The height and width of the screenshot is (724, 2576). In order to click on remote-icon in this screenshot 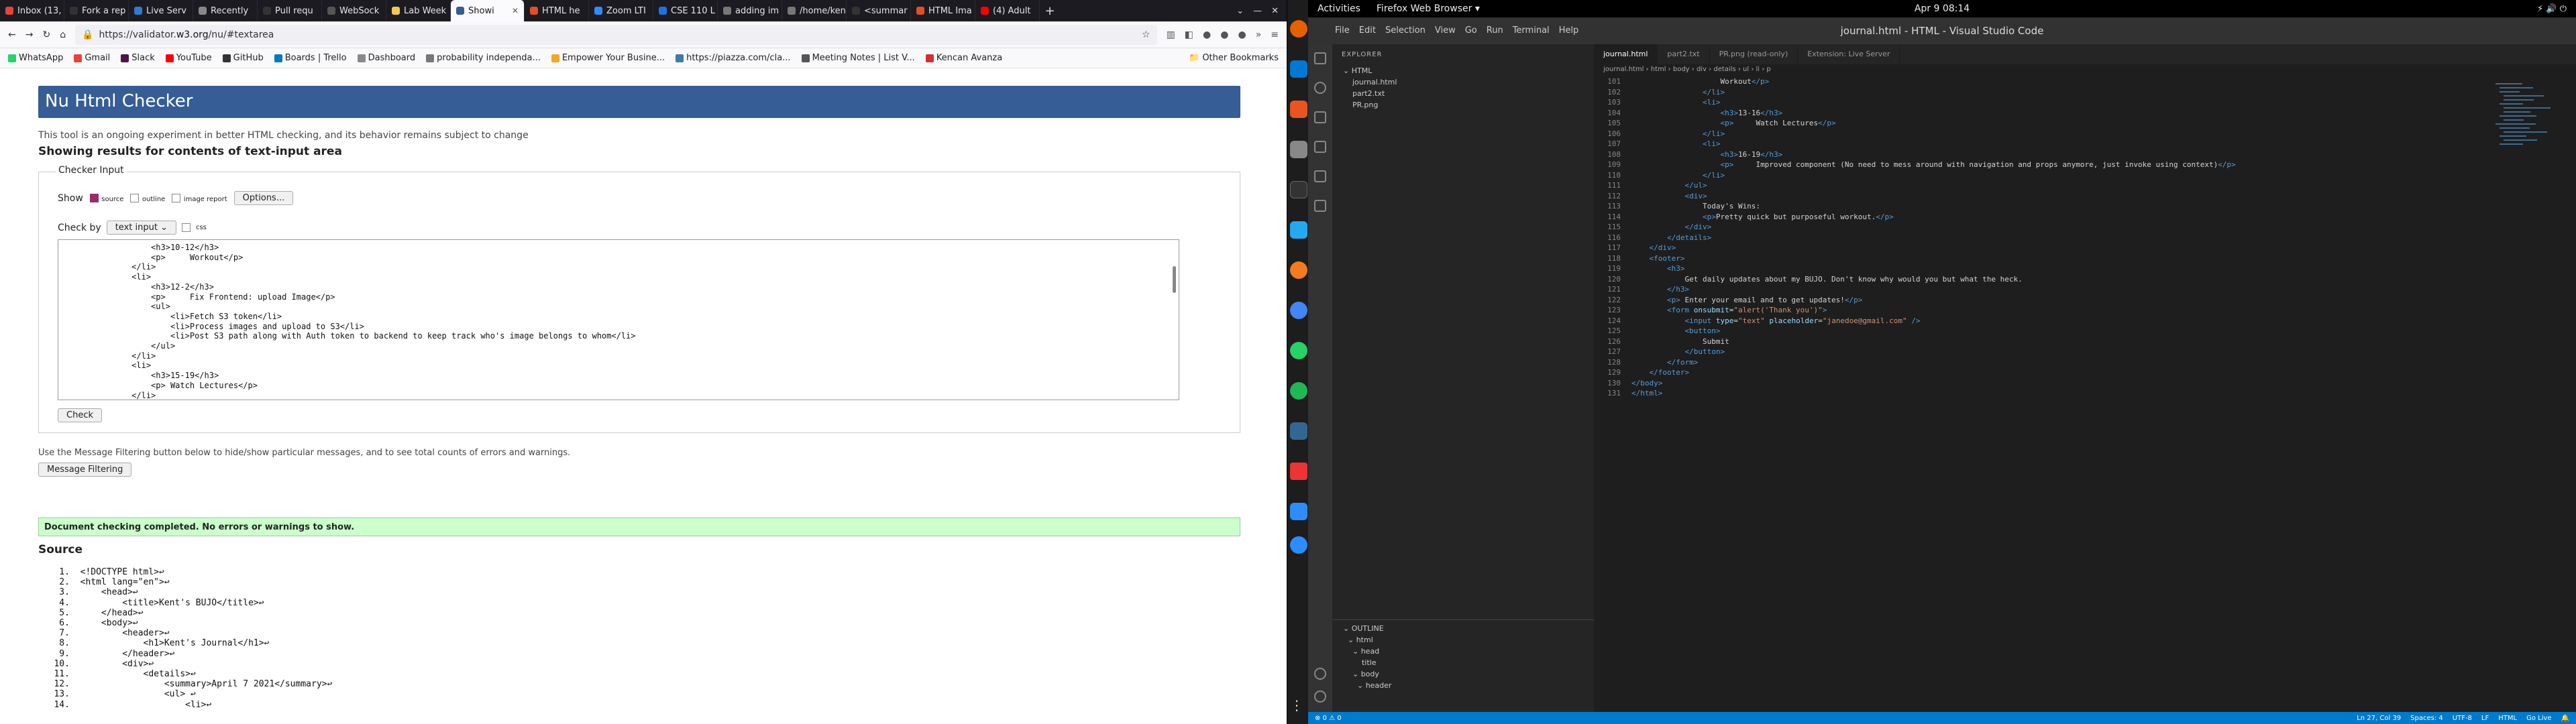, I will do `click(1320, 206)`.